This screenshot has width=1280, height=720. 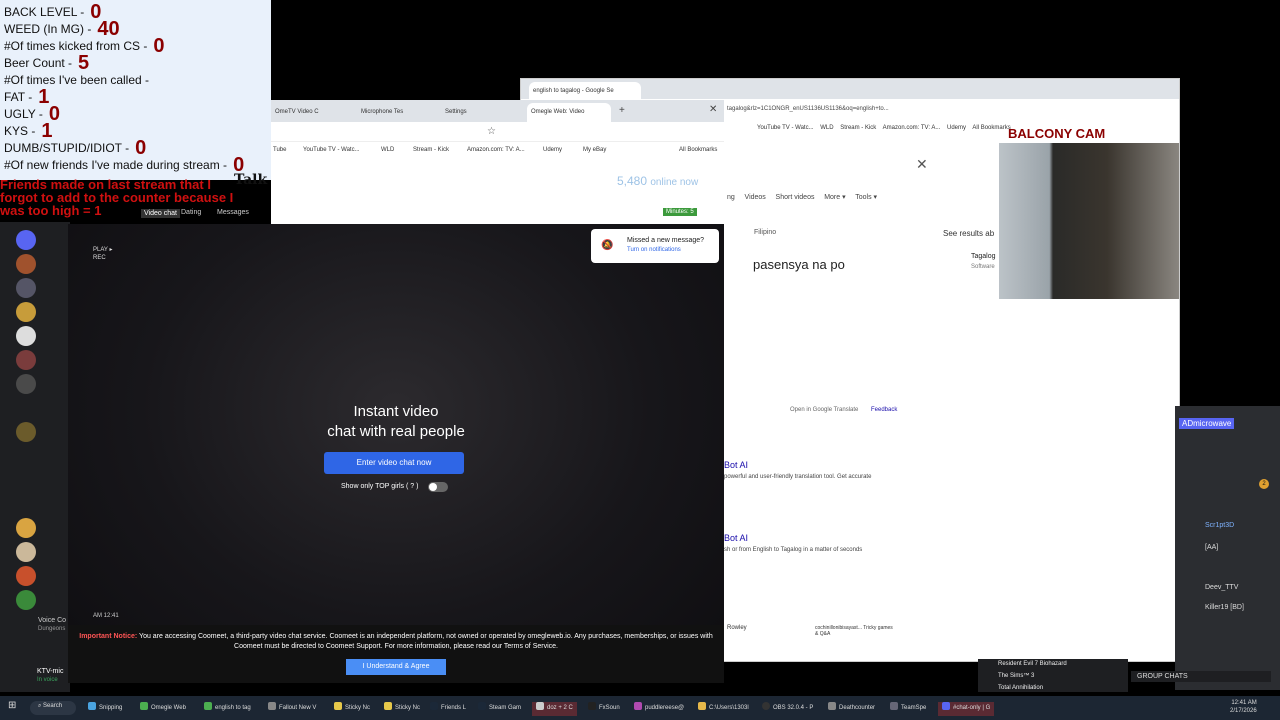 What do you see at coordinates (1020, 688) in the screenshot?
I see `game-entry: Total Annihilation` at bounding box center [1020, 688].